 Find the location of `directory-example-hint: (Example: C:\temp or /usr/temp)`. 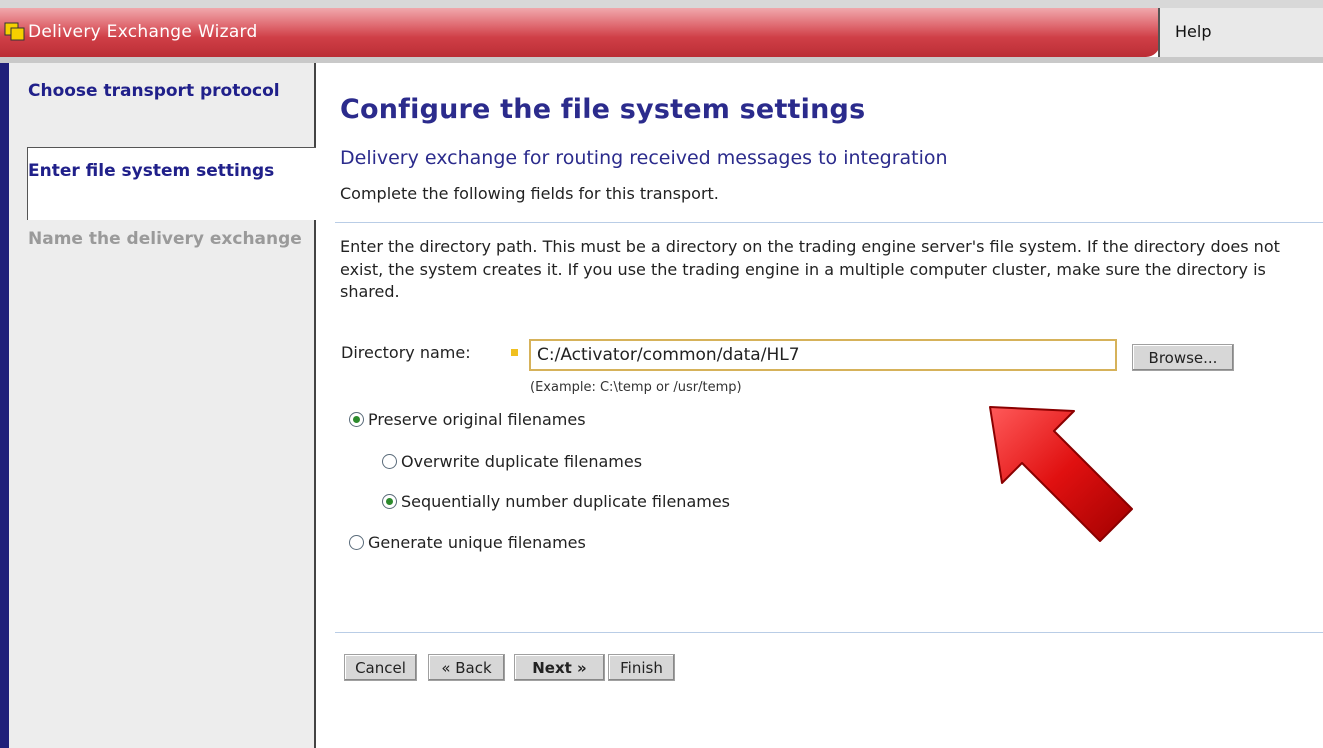

directory-example-hint: (Example: C:\temp or /usr/temp) is located at coordinates (636, 387).